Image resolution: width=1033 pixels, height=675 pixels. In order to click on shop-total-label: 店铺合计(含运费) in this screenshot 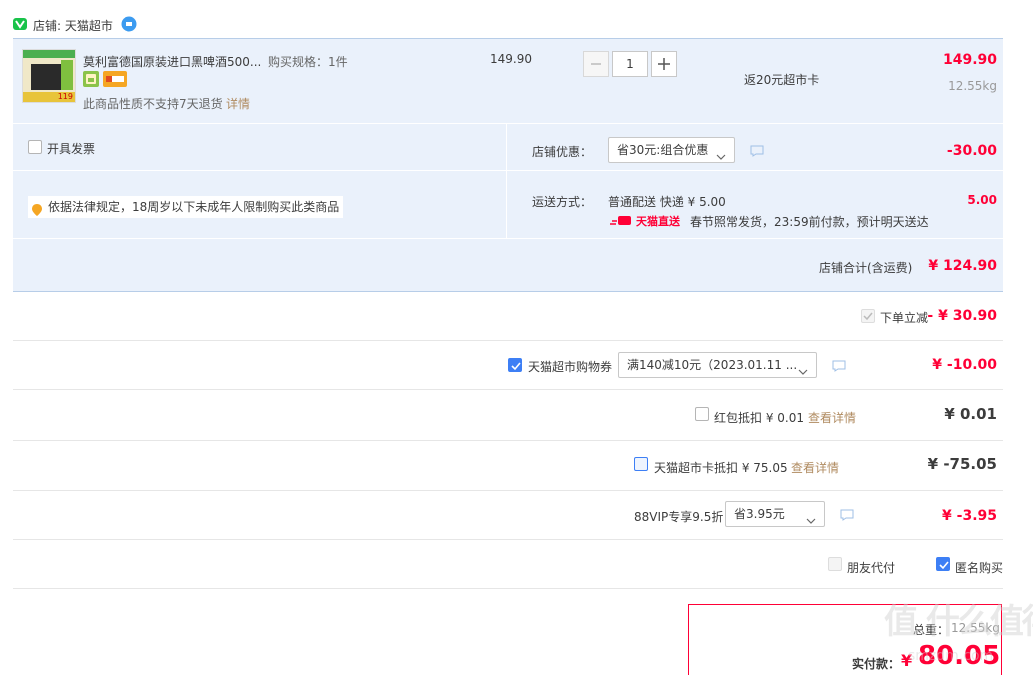, I will do `click(866, 268)`.